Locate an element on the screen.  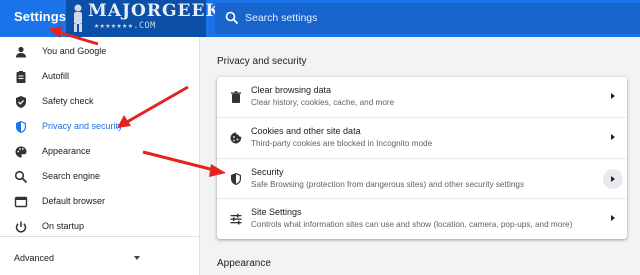
clipboard-icon is located at coordinates (21, 77).